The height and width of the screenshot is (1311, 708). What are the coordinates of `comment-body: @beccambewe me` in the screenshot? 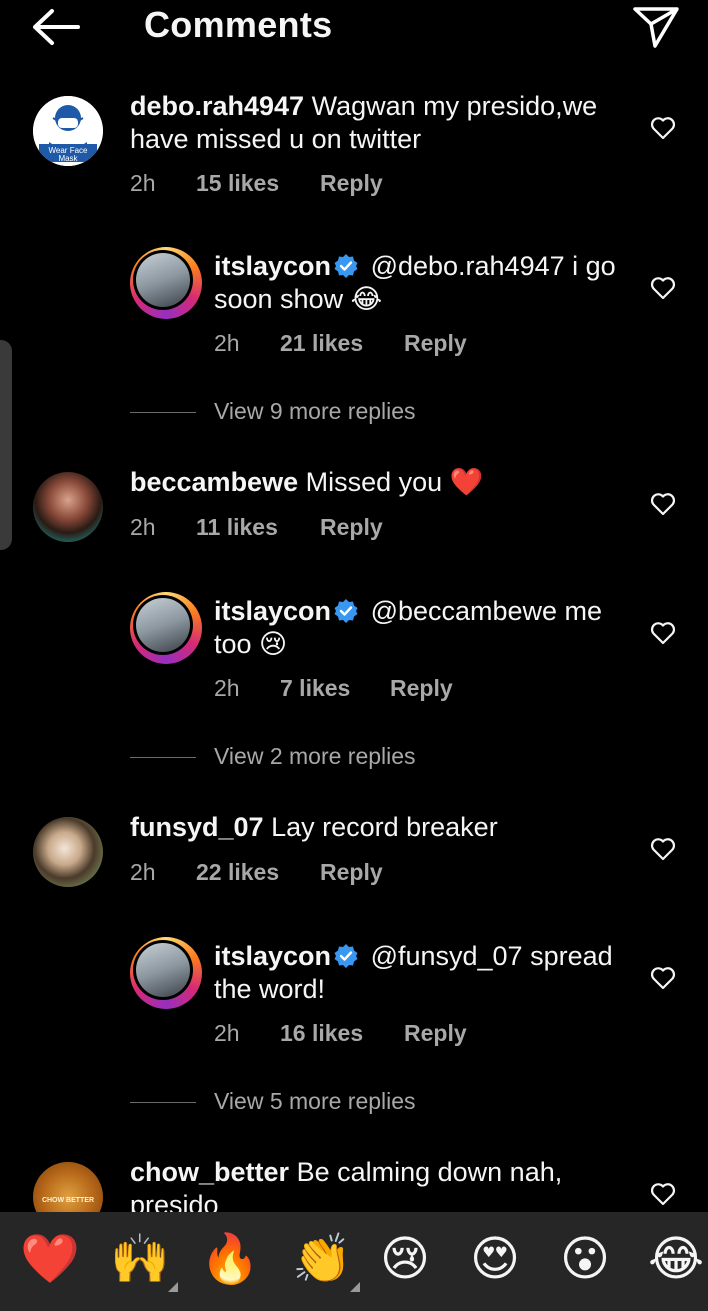 It's located at (486, 611).